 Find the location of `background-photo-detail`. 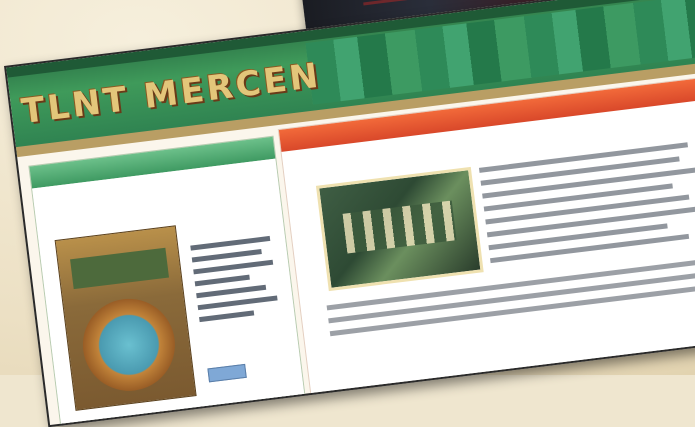

background-photo-detail is located at coordinates (423, 3).